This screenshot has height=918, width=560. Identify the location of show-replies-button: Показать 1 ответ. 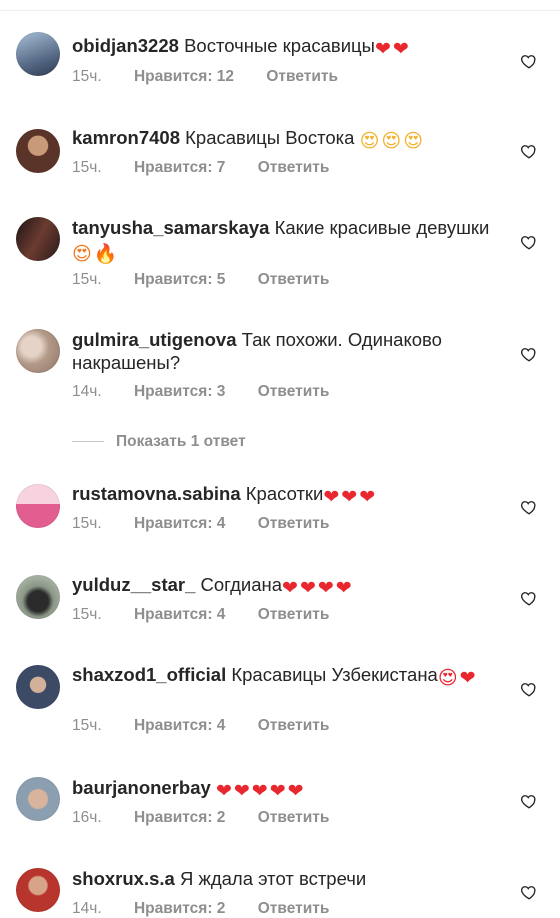
(159, 442).